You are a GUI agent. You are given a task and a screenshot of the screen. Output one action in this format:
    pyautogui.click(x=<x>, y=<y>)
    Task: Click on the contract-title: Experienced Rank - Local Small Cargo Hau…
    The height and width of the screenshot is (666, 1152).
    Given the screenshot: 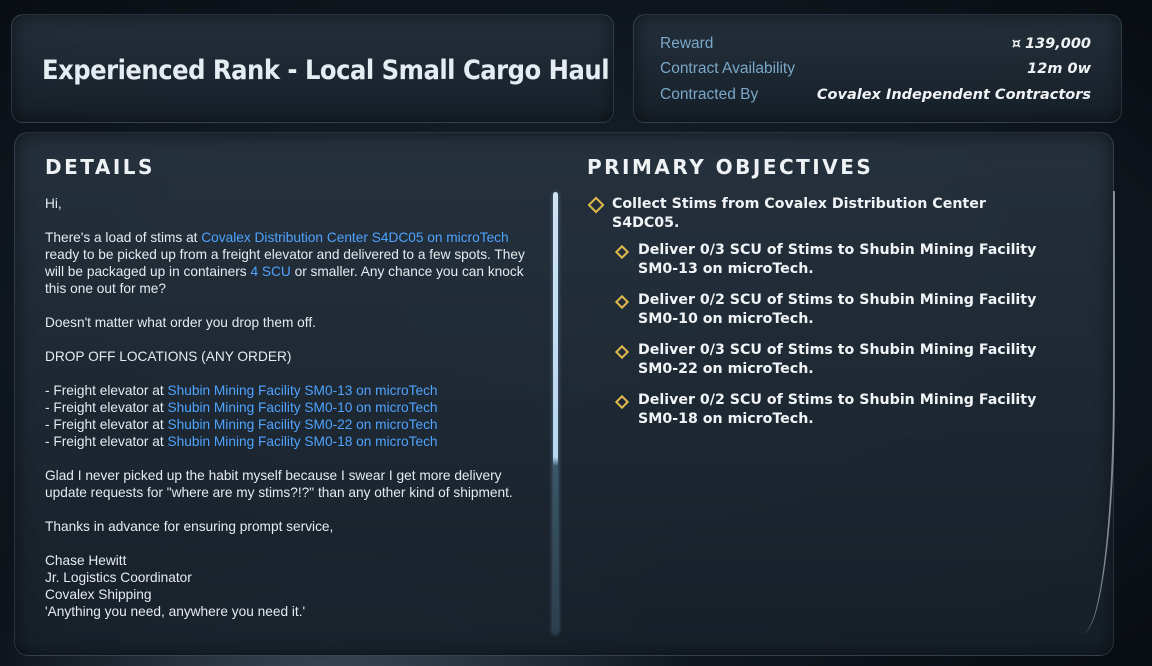 What is the action you would take?
    pyautogui.click(x=326, y=70)
    